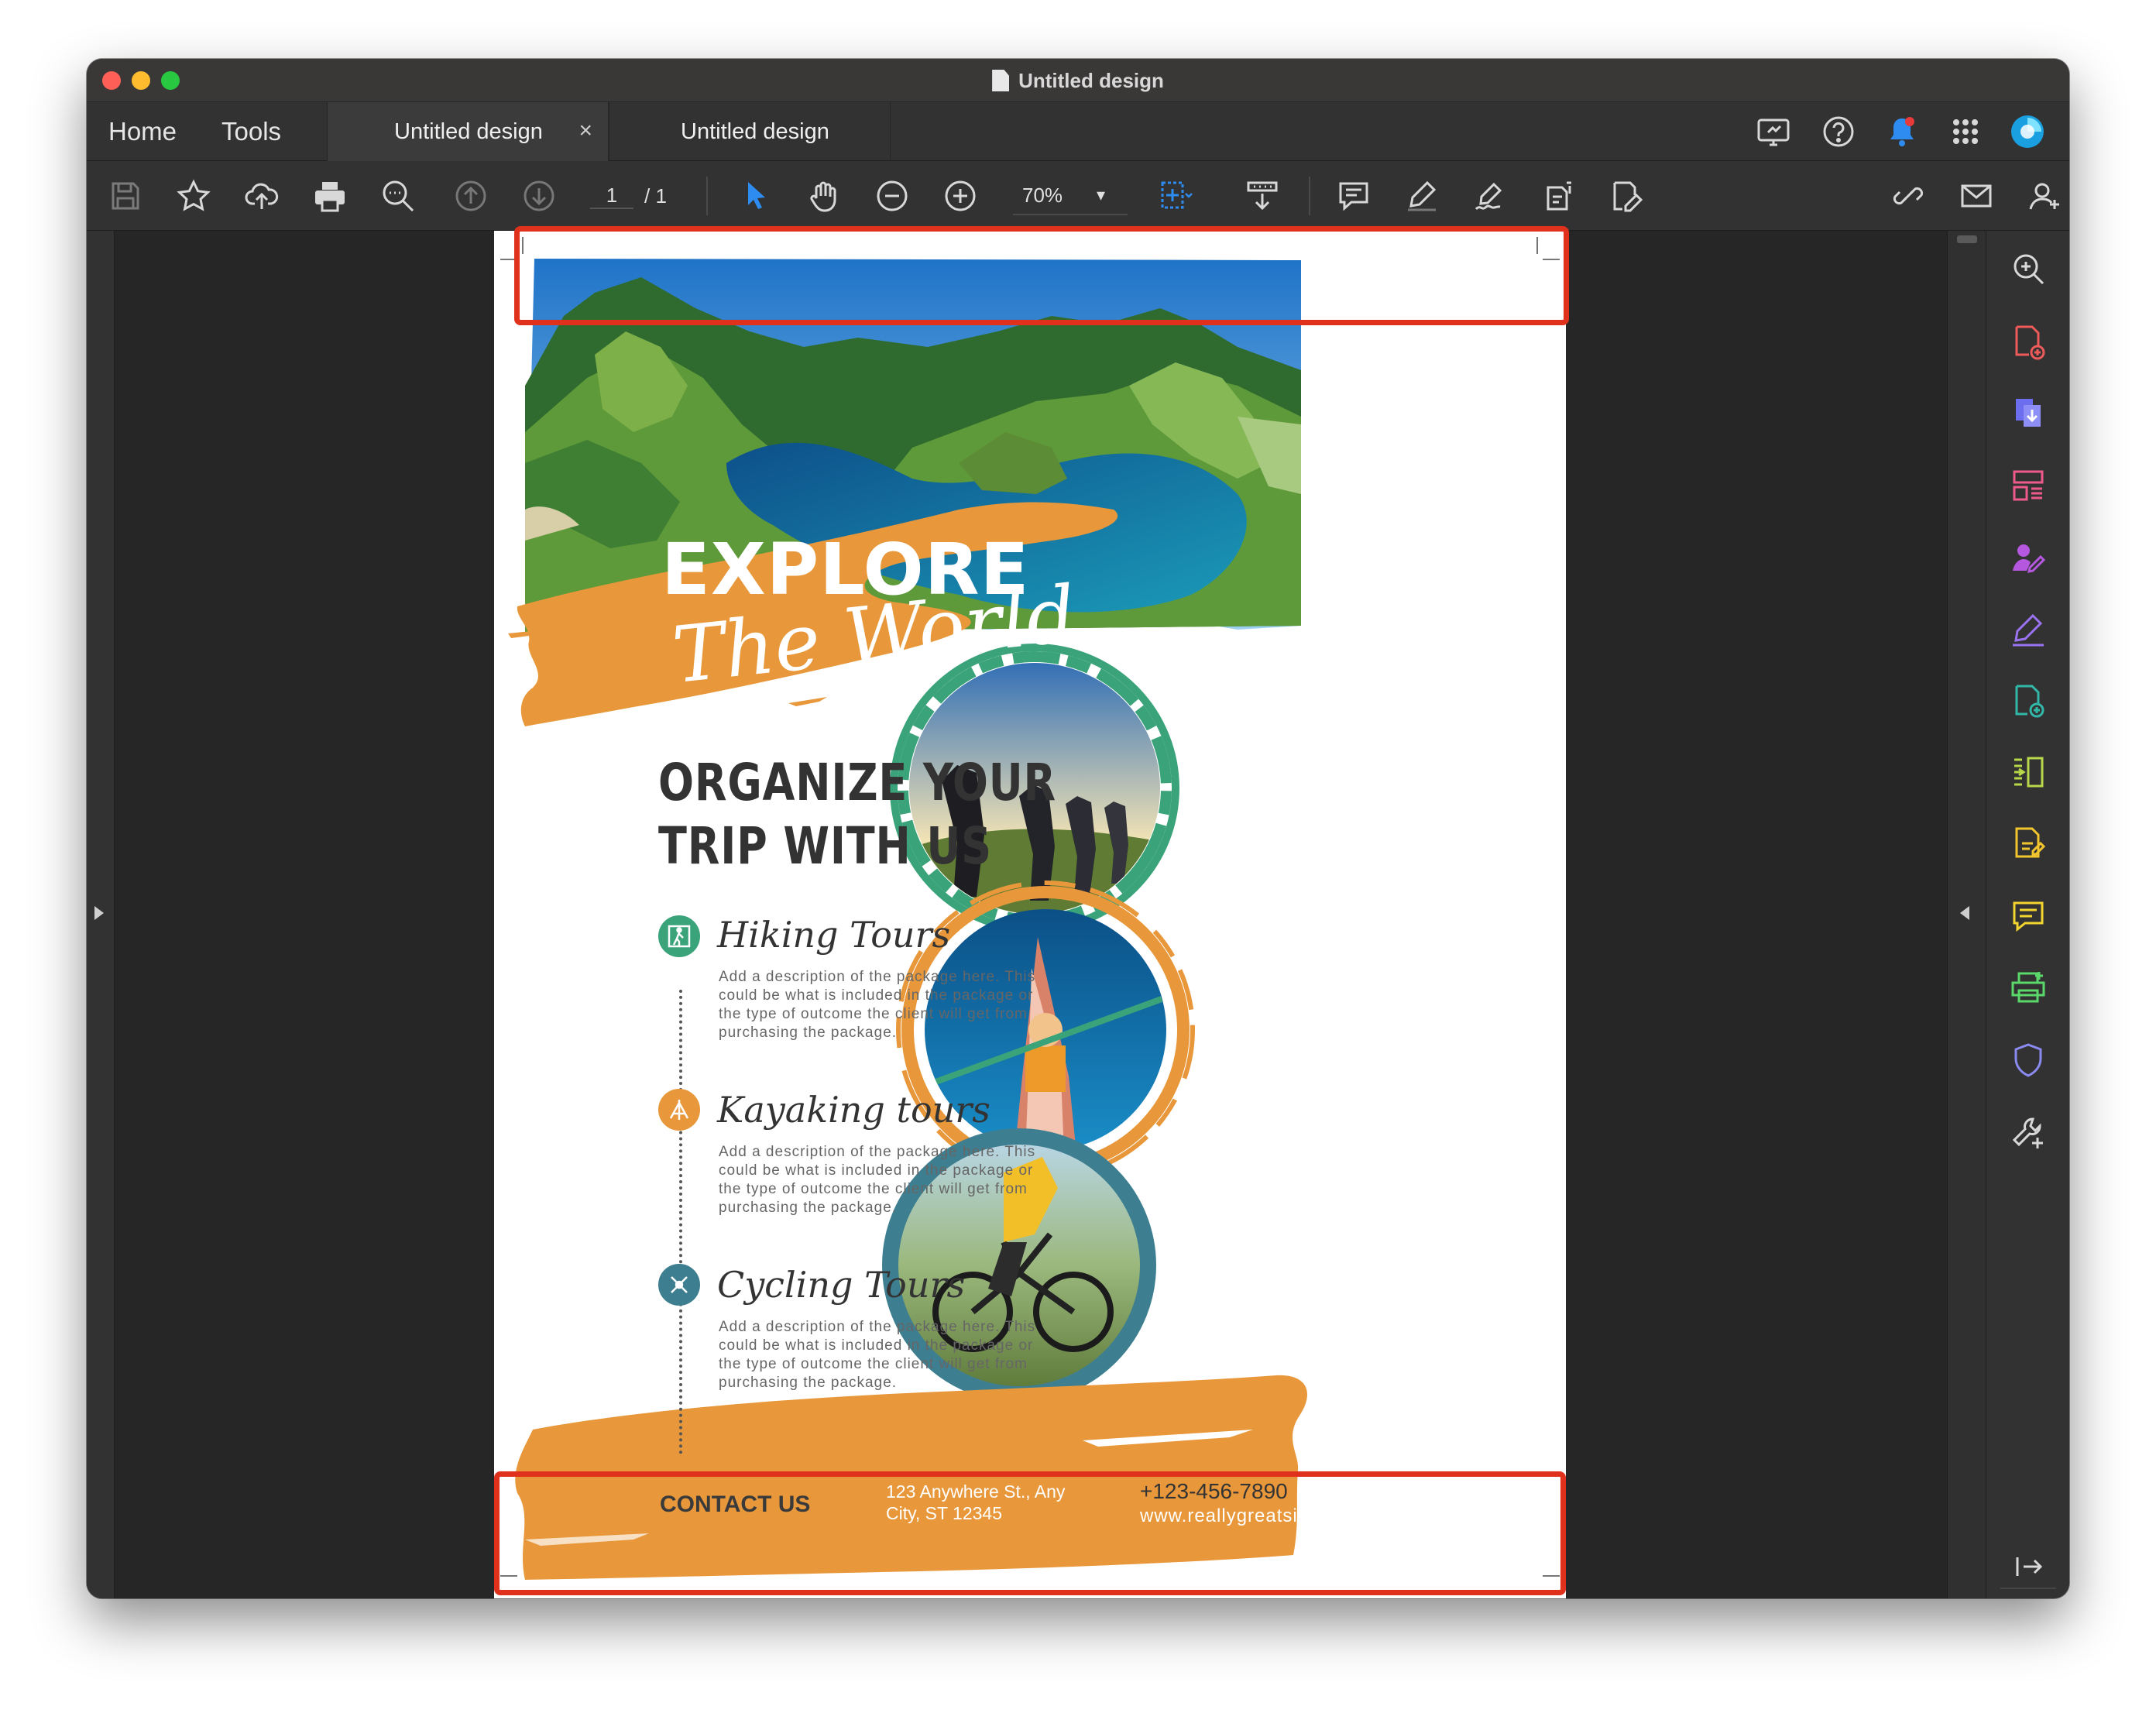 The image size is (2156, 1713). I want to click on zoom-level-select: 70% ▾, so click(1071, 196).